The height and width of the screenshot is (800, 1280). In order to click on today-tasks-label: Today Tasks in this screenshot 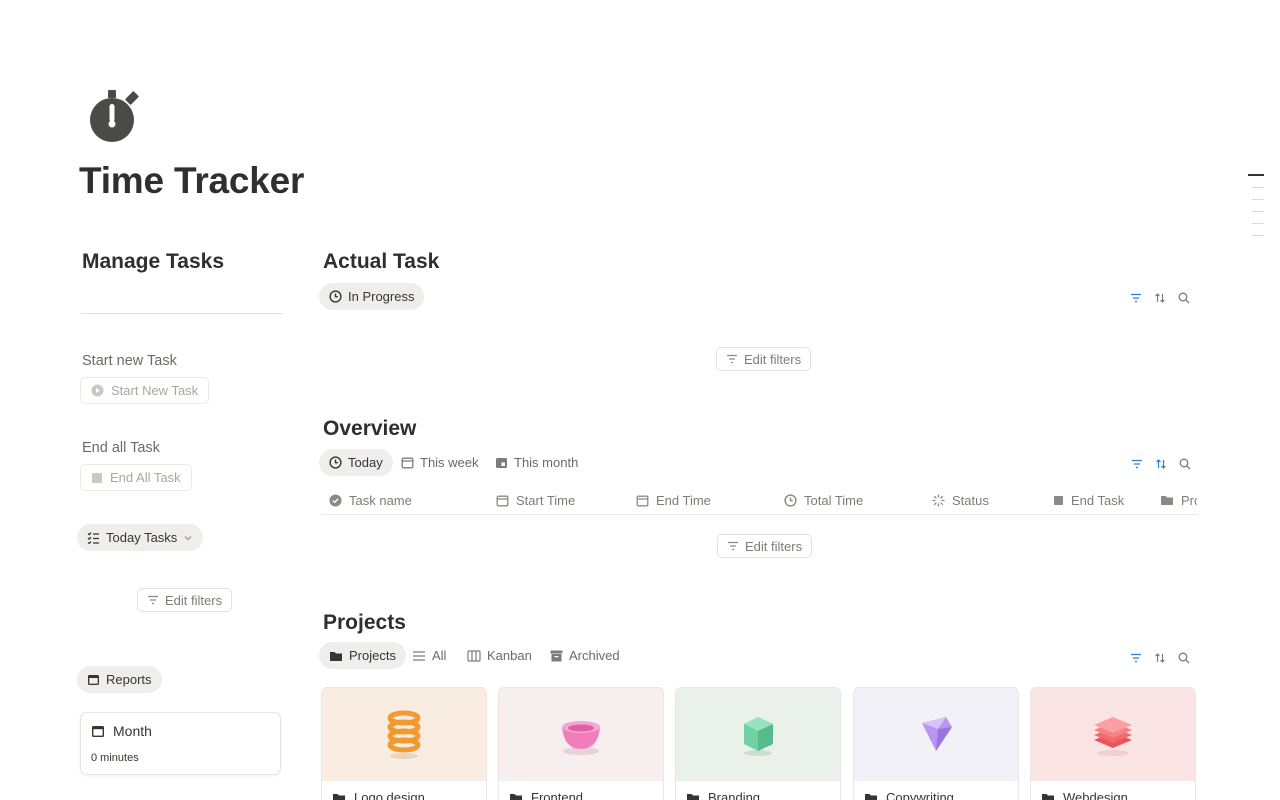, I will do `click(142, 537)`.